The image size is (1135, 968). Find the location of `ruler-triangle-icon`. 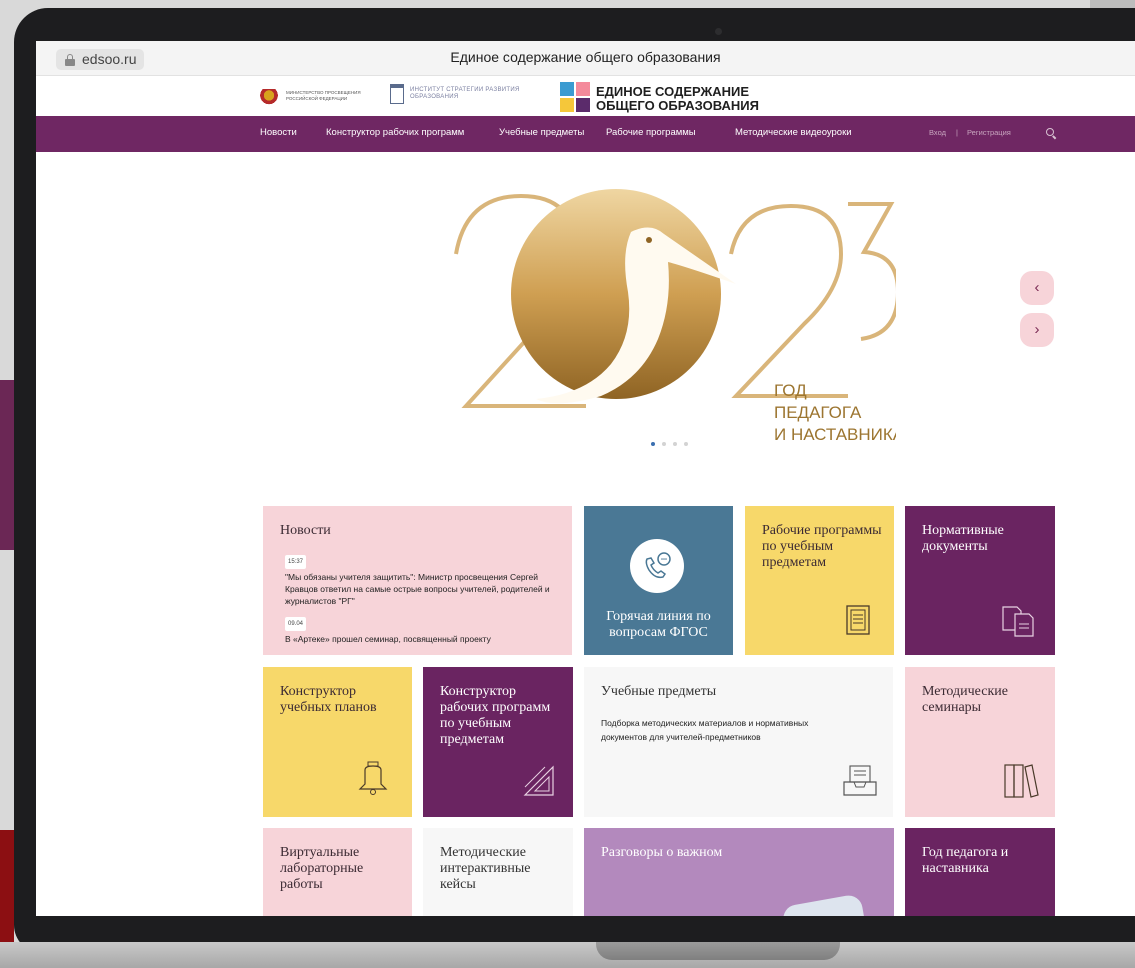

ruler-triangle-icon is located at coordinates (538, 780).